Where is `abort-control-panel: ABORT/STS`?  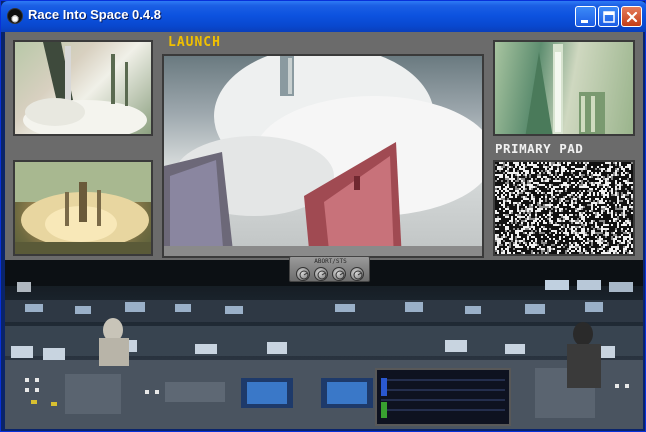 abort-control-panel: ABORT/STS is located at coordinates (329, 269).